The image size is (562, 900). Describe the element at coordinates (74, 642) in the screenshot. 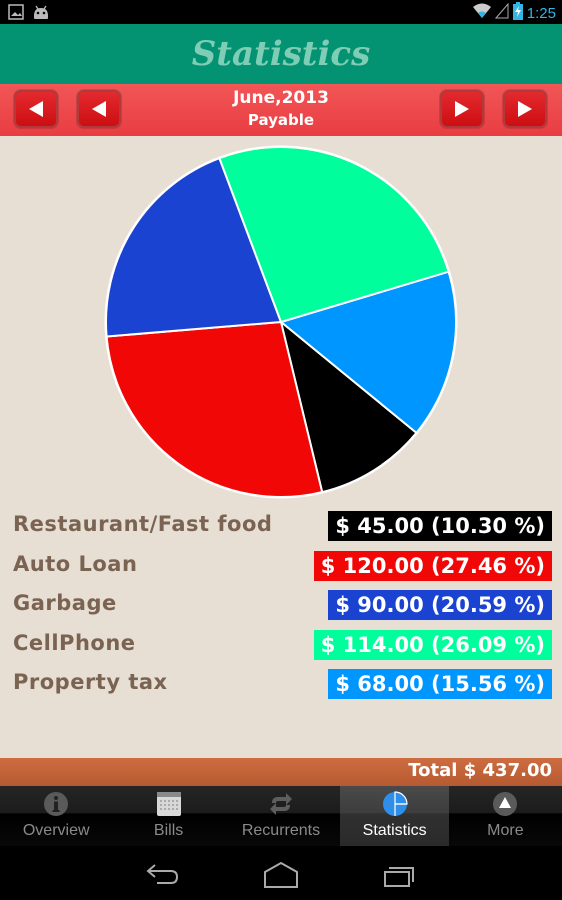

I see `legend-label: CellPhone` at that location.